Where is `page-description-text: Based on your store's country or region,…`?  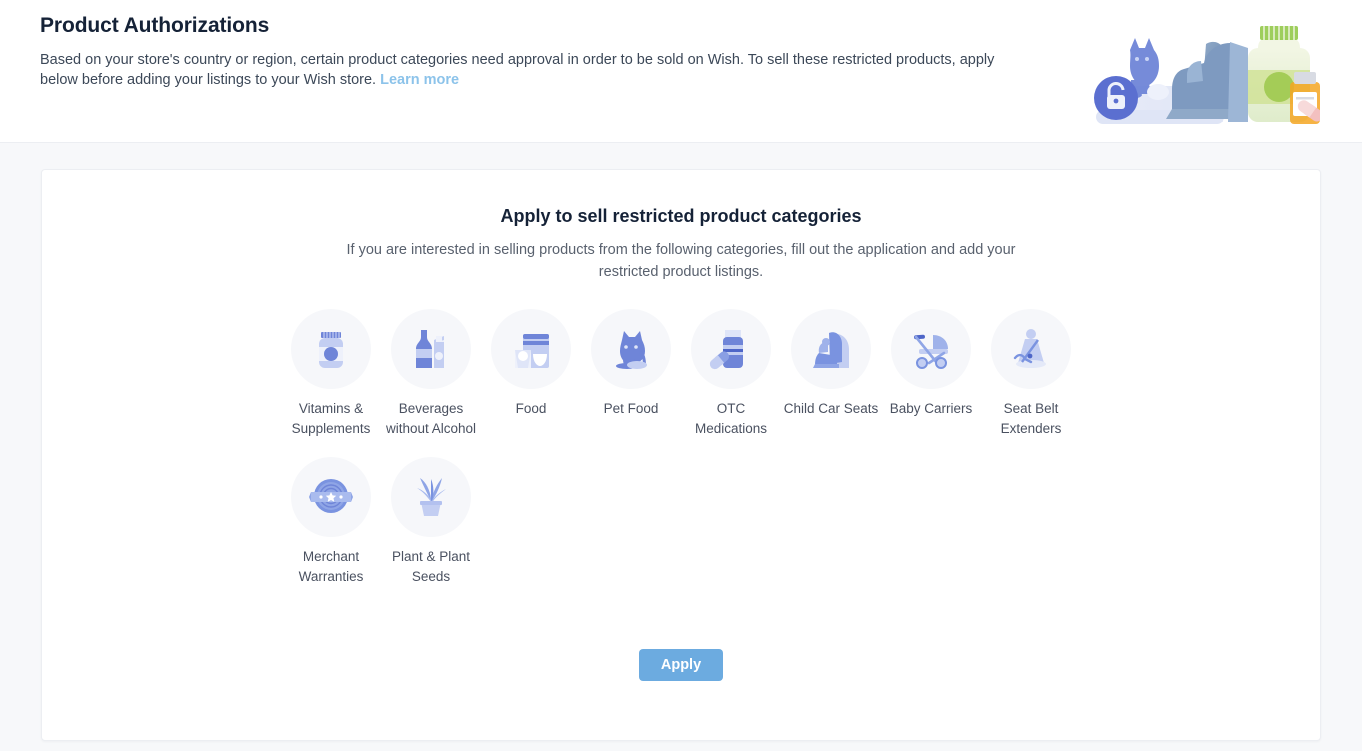 page-description-text: Based on your store's country or region,… is located at coordinates (517, 70).